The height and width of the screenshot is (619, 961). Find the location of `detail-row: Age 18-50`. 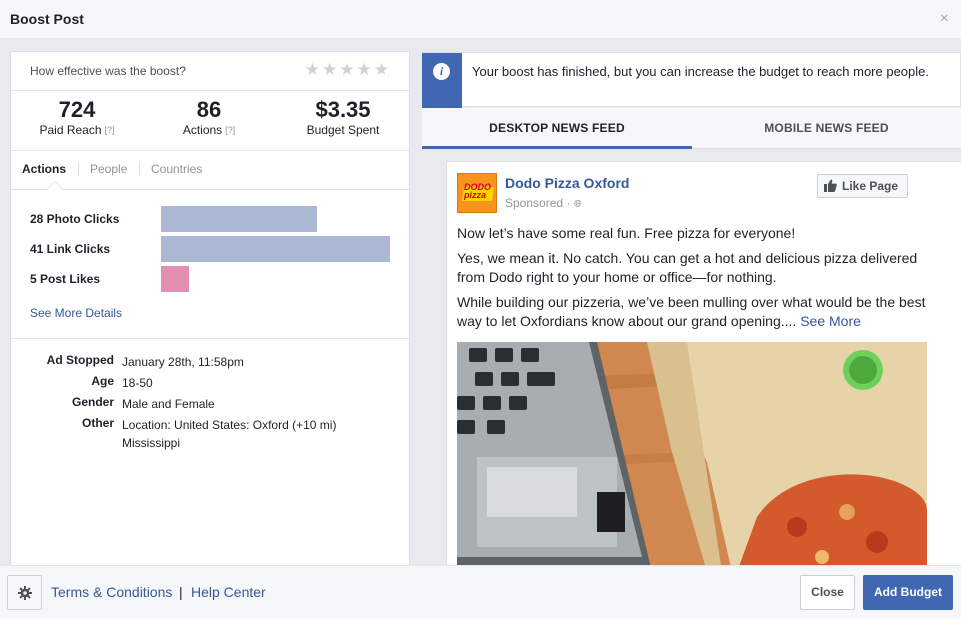

detail-row: Age 18-50 is located at coordinates (210, 384).